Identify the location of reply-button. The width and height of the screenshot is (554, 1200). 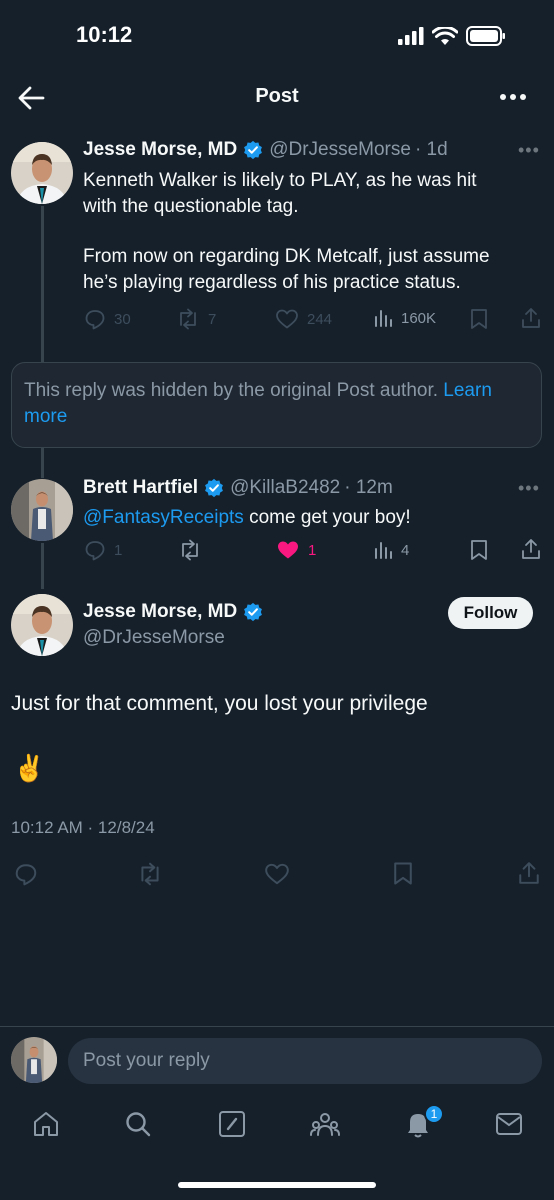
(26, 874).